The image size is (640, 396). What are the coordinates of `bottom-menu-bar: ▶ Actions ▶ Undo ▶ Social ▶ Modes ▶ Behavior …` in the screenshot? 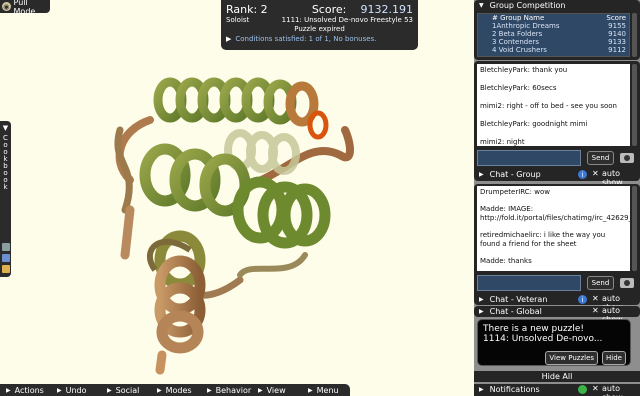 It's located at (175, 390).